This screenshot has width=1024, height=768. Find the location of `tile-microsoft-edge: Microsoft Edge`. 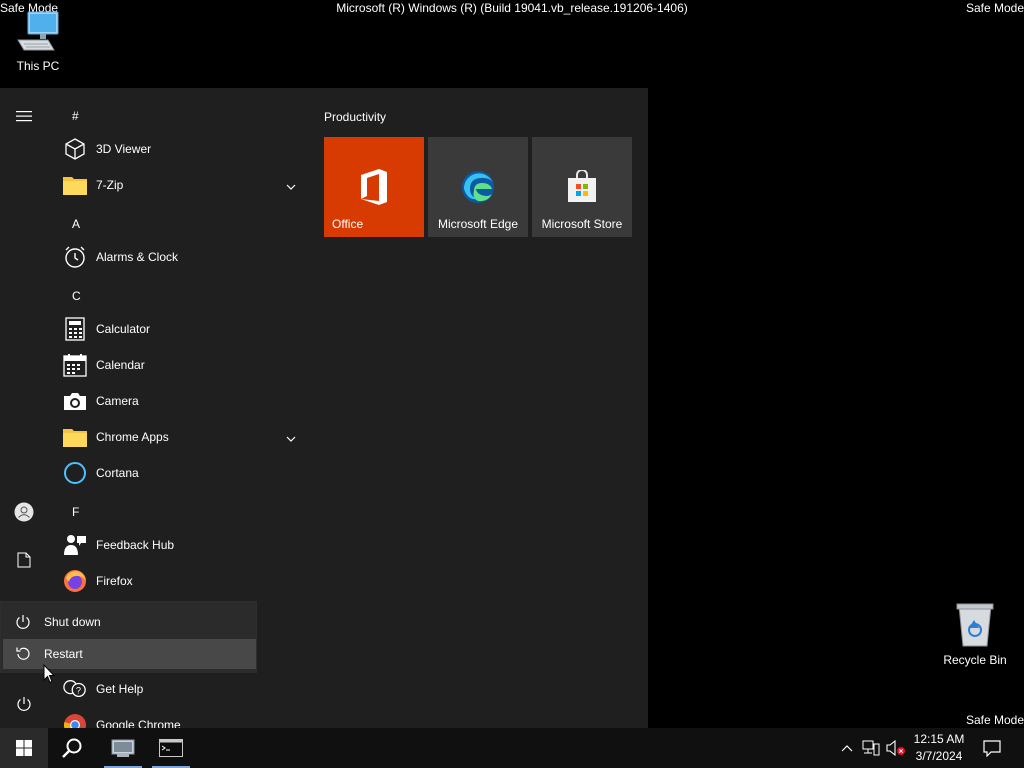

tile-microsoft-edge: Microsoft Edge is located at coordinates (478, 187).